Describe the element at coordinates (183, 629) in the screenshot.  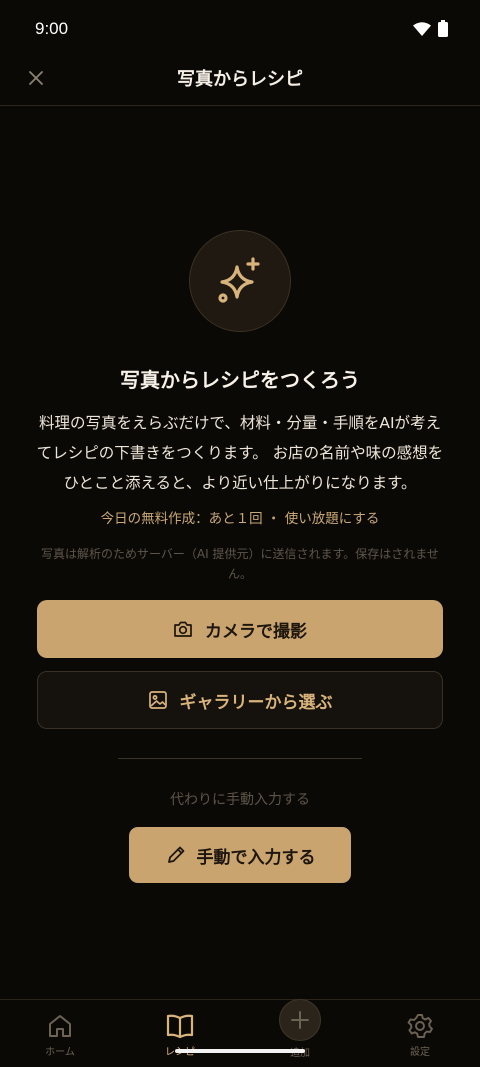
I see `camera-icon` at that location.